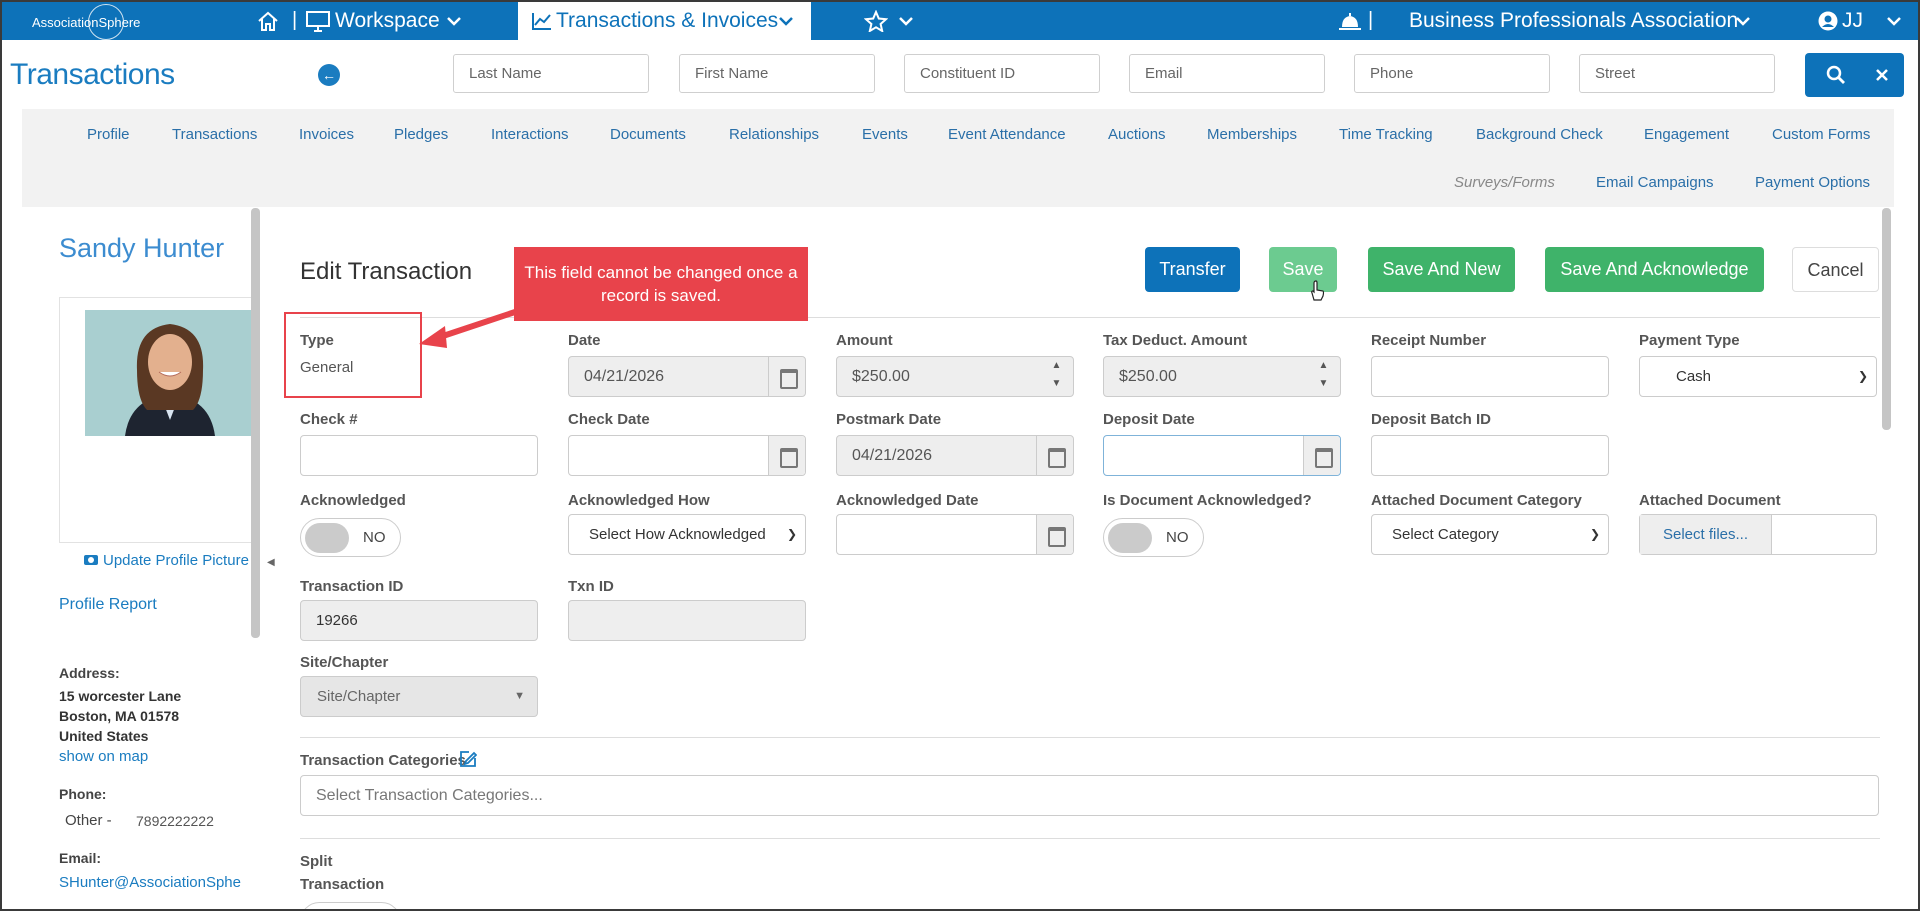  What do you see at coordinates (329, 419) in the screenshot?
I see `check-number-label: Check #` at bounding box center [329, 419].